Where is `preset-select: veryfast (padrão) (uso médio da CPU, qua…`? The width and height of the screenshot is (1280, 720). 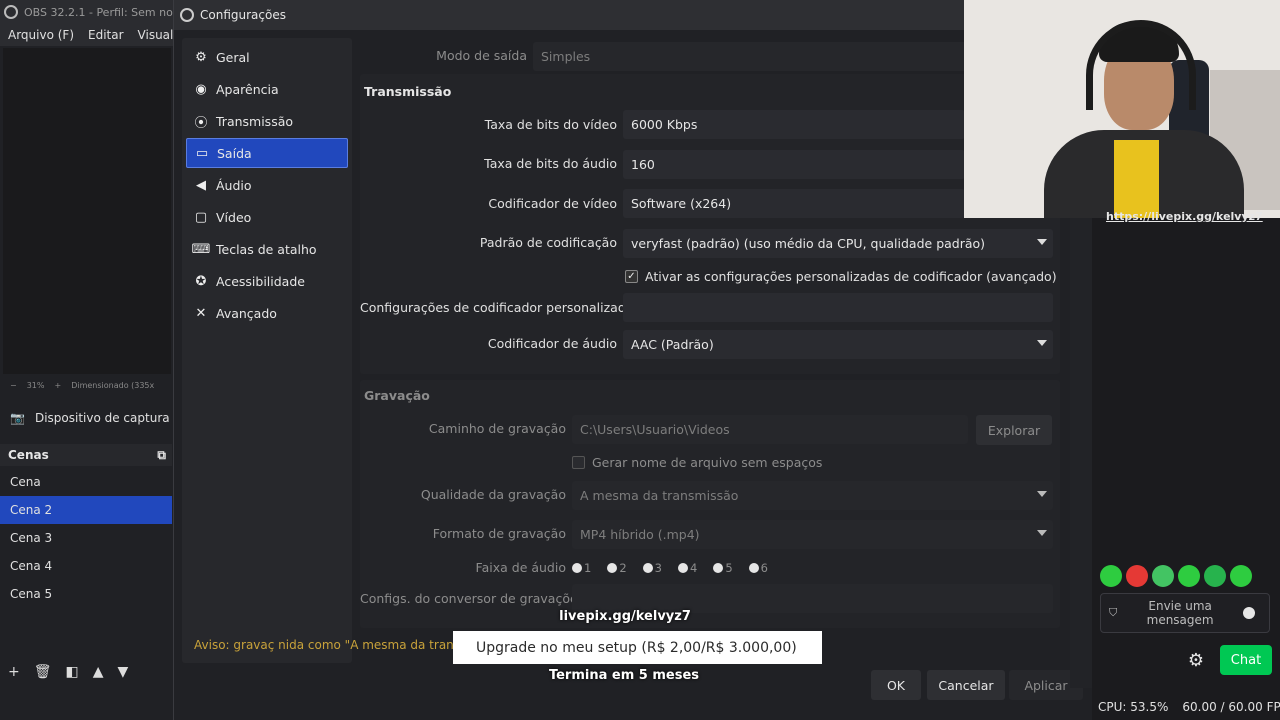
preset-select: veryfast (padrão) (uso médio da CPU, qua… is located at coordinates (838, 243).